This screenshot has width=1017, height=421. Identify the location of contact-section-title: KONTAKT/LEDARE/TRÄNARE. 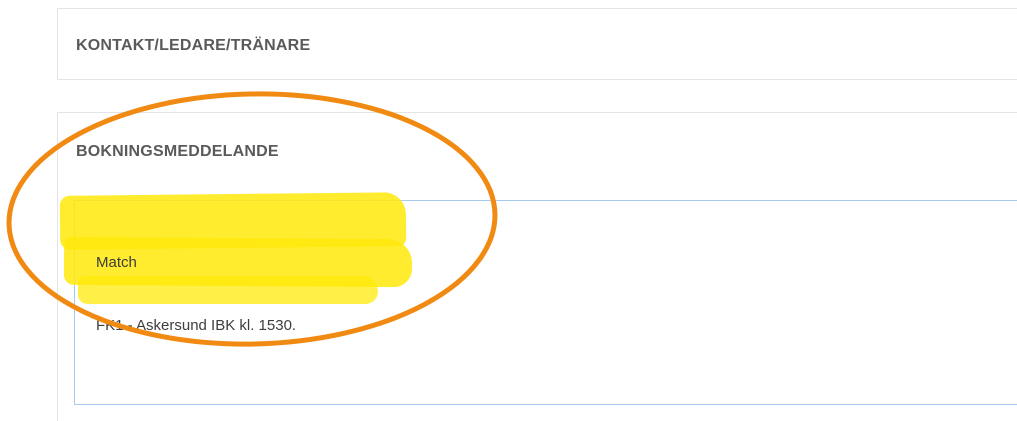
(193, 45).